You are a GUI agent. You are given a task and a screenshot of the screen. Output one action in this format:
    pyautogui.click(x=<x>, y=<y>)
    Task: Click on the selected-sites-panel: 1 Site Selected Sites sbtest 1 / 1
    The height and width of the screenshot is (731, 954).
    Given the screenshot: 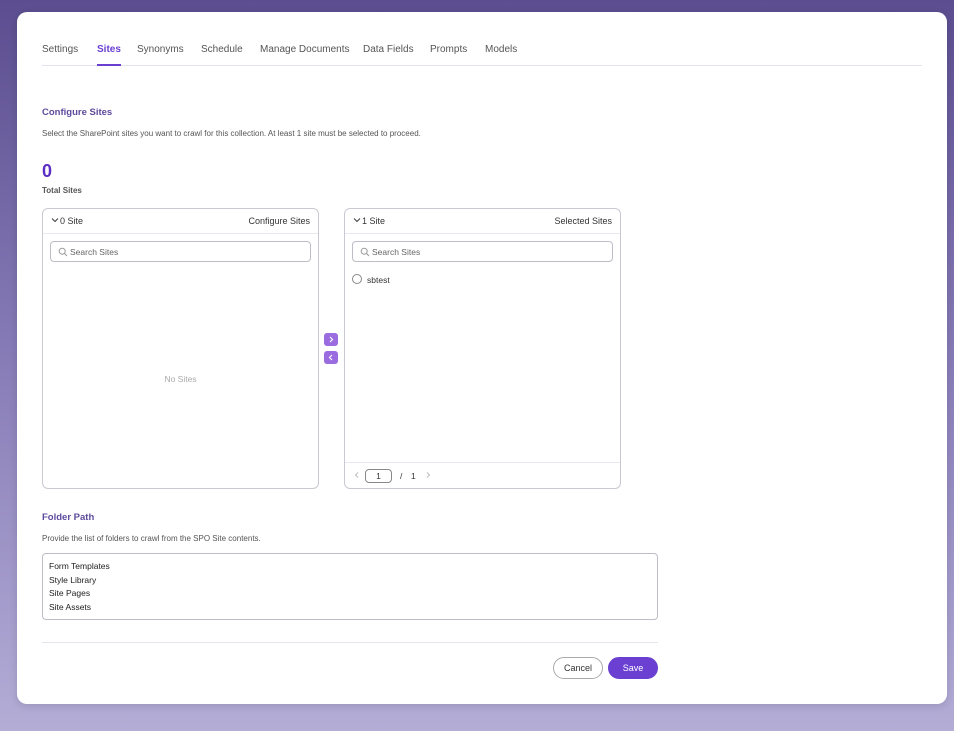 What is the action you would take?
    pyautogui.click(x=482, y=348)
    